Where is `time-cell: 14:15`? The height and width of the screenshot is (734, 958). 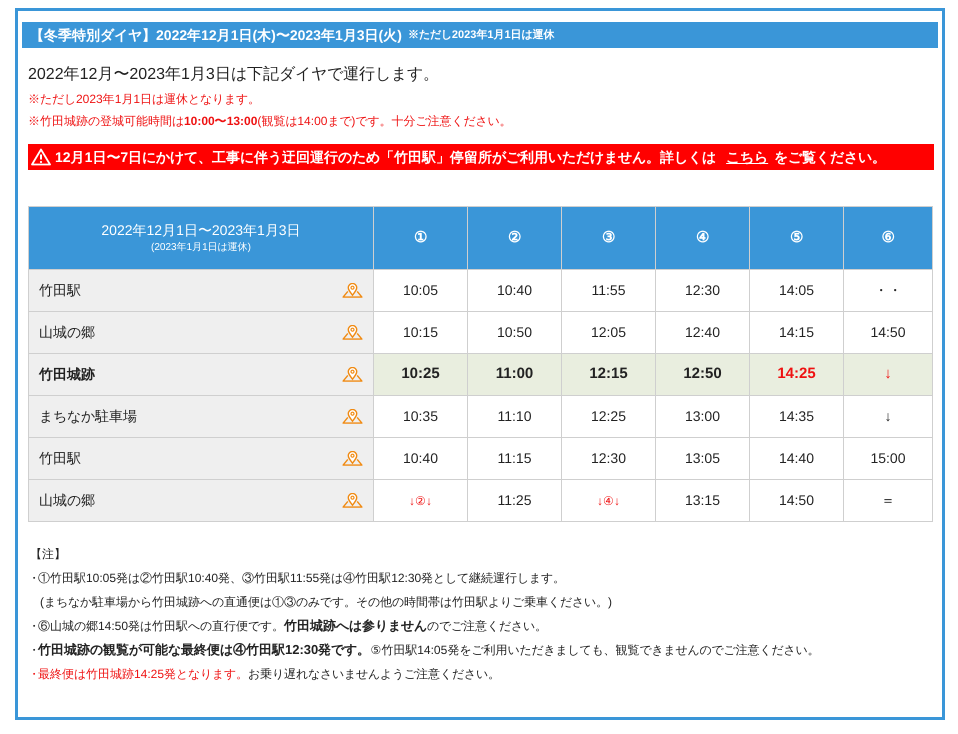 time-cell: 14:15 is located at coordinates (797, 333).